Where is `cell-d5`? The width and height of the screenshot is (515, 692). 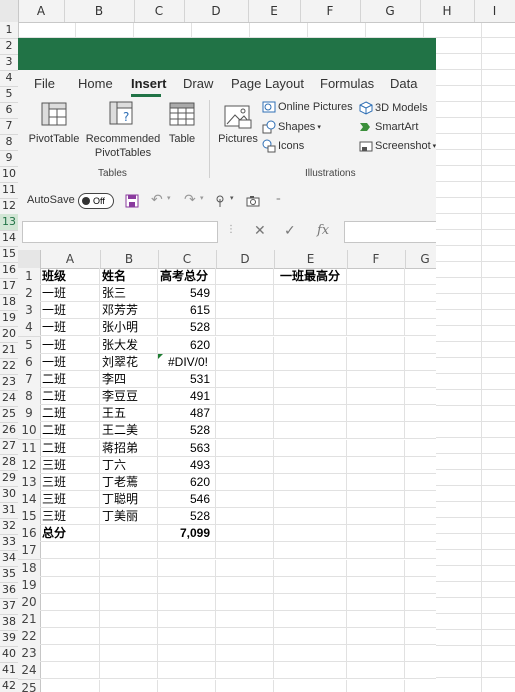 cell-d5 is located at coordinates (245, 345).